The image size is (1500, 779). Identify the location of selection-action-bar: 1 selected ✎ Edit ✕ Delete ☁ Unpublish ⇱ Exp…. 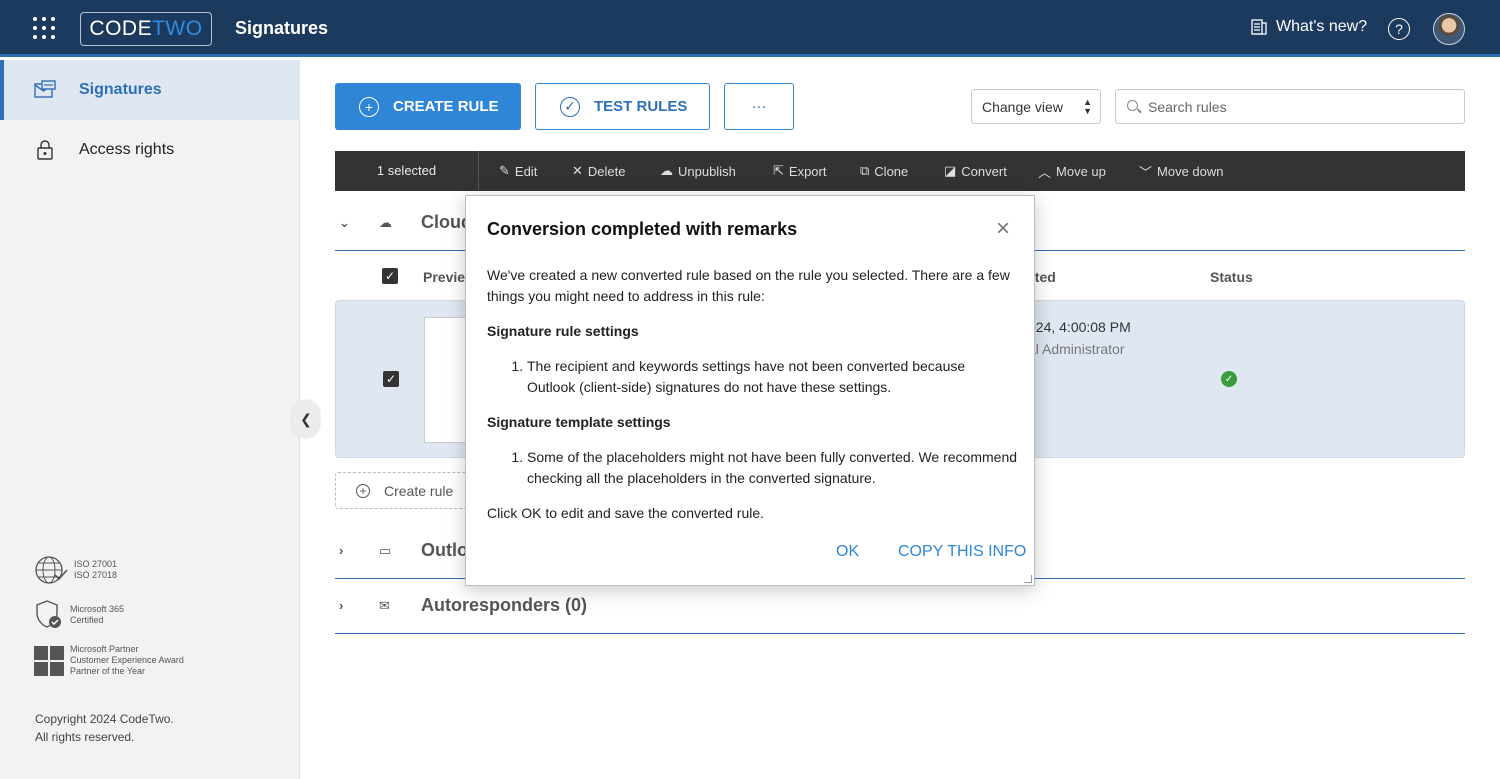
(900, 171).